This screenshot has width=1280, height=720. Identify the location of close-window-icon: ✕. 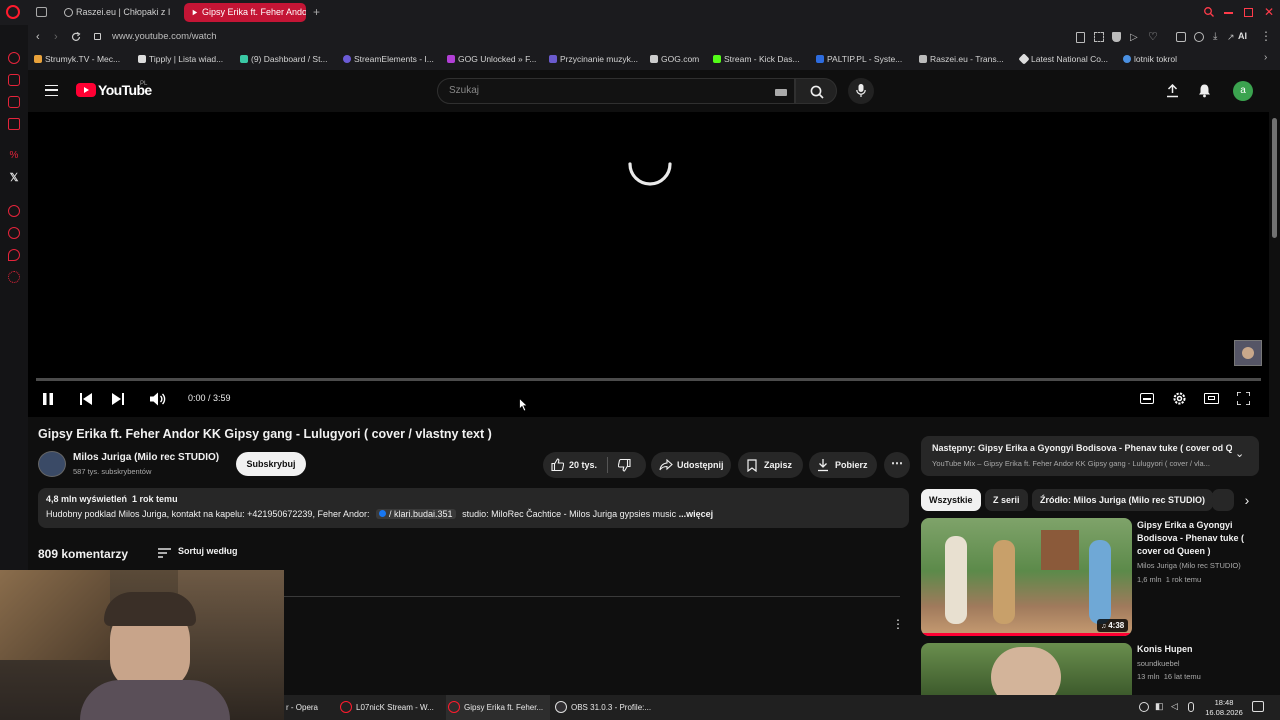
(1269, 12).